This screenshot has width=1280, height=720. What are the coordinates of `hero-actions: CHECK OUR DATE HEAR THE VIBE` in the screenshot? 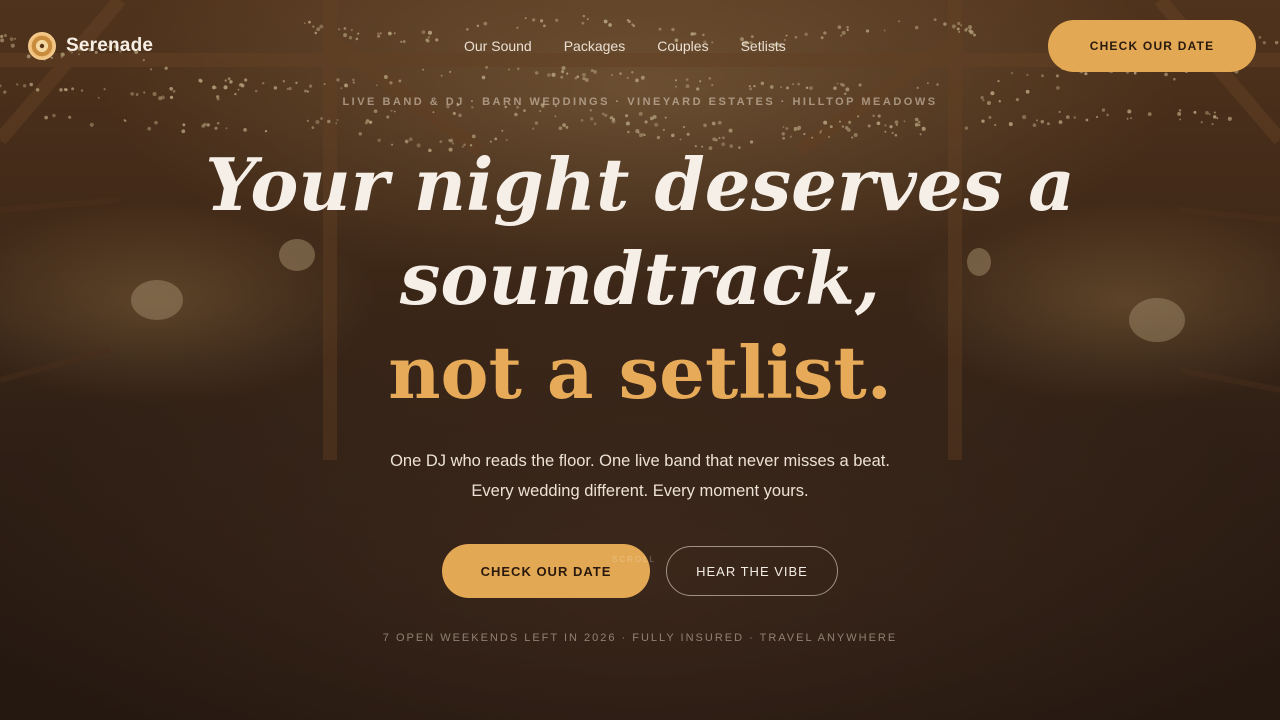 It's located at (640, 571).